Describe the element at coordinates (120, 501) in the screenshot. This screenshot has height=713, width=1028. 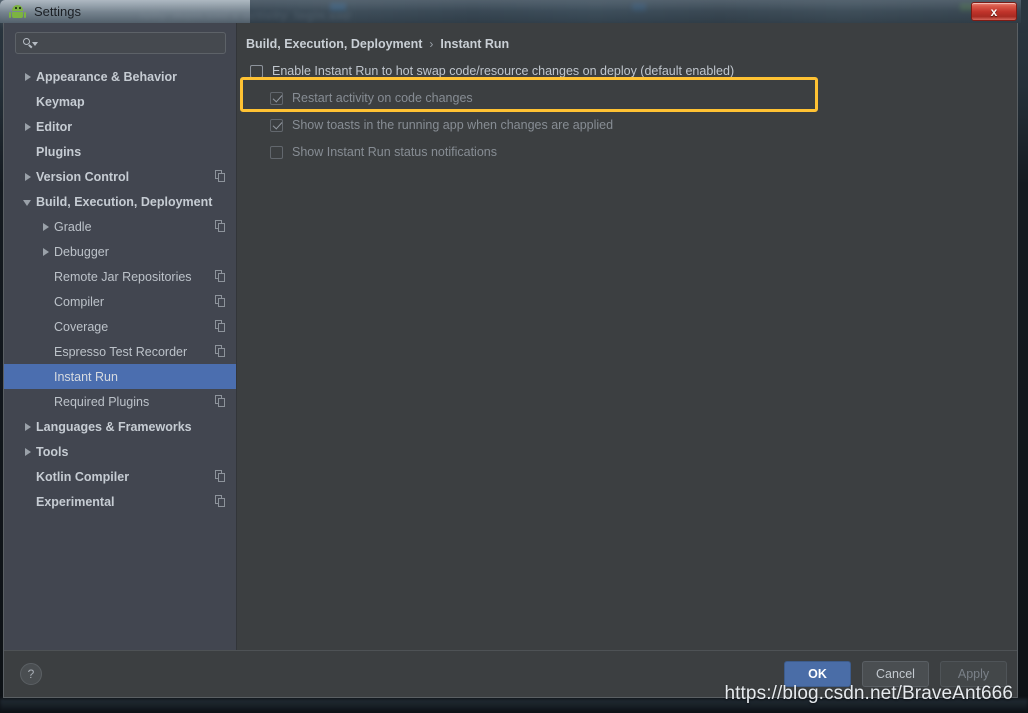
I see `sidebar-item-experimental: Experimental` at that location.